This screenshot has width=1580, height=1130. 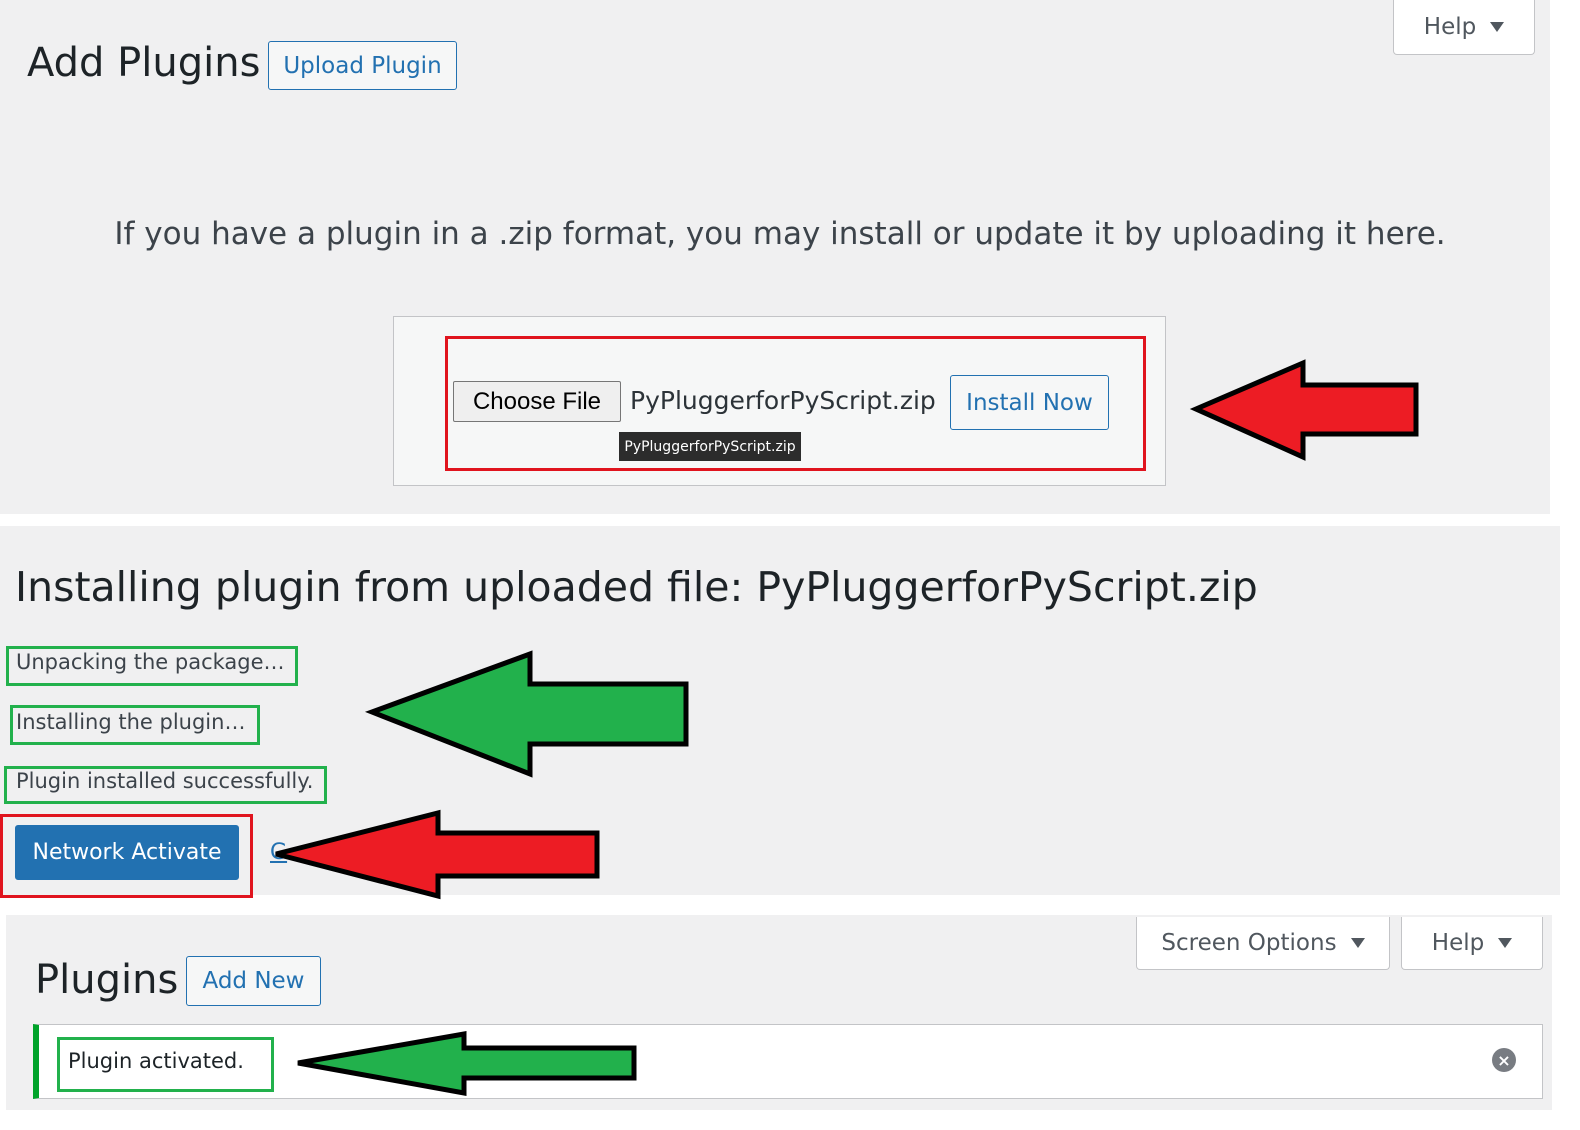 What do you see at coordinates (362, 65) in the screenshot?
I see `upload-plugin-button: Upload Plugin` at bounding box center [362, 65].